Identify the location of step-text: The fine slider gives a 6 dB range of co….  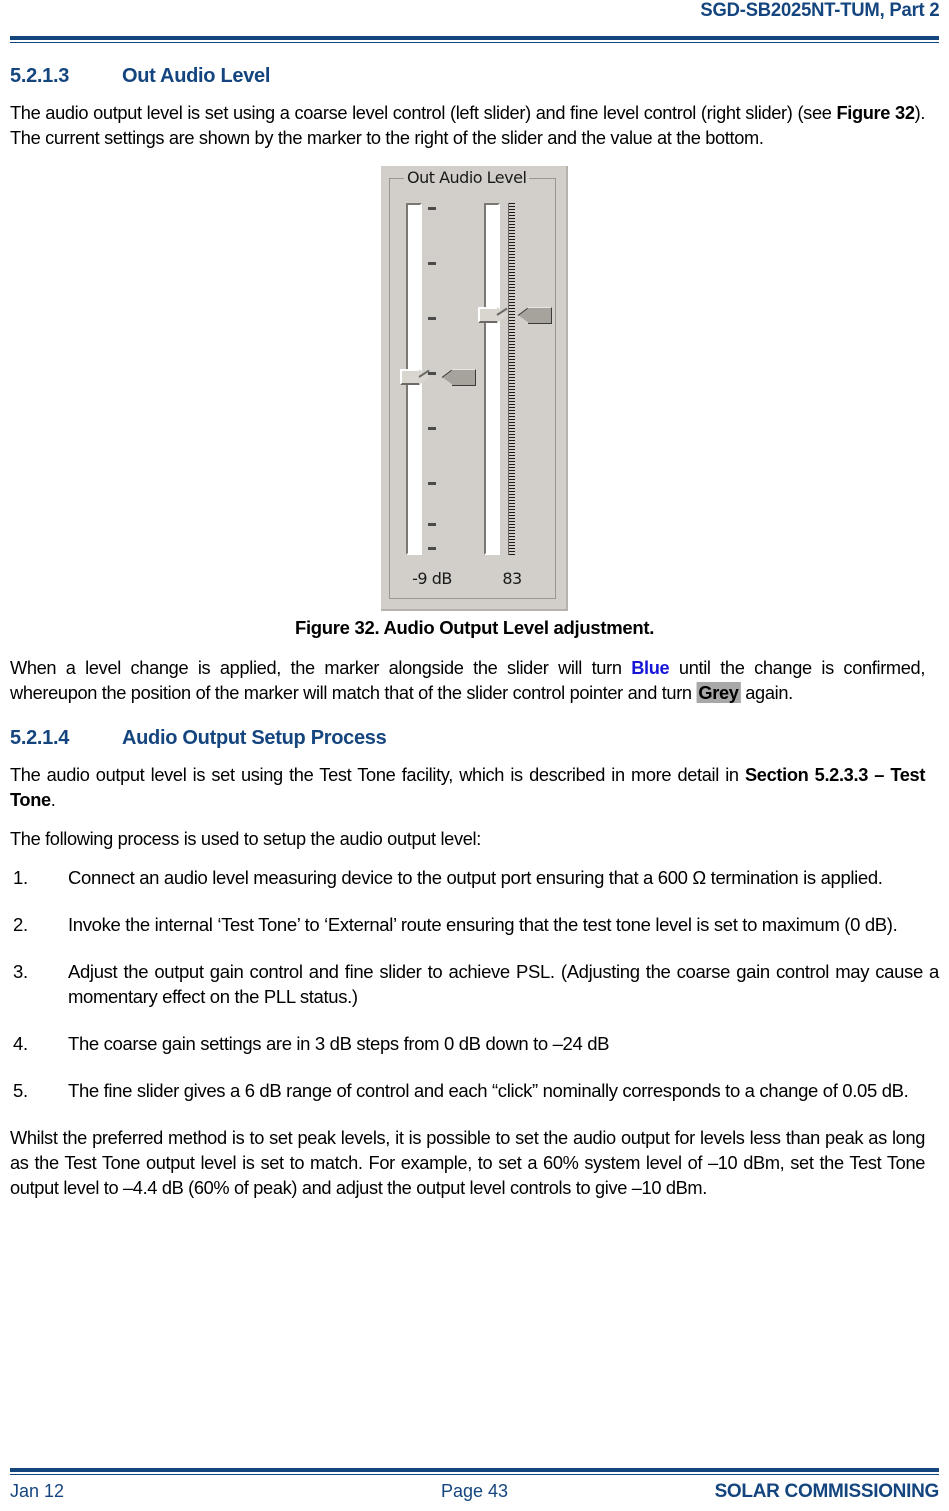
(488, 1090).